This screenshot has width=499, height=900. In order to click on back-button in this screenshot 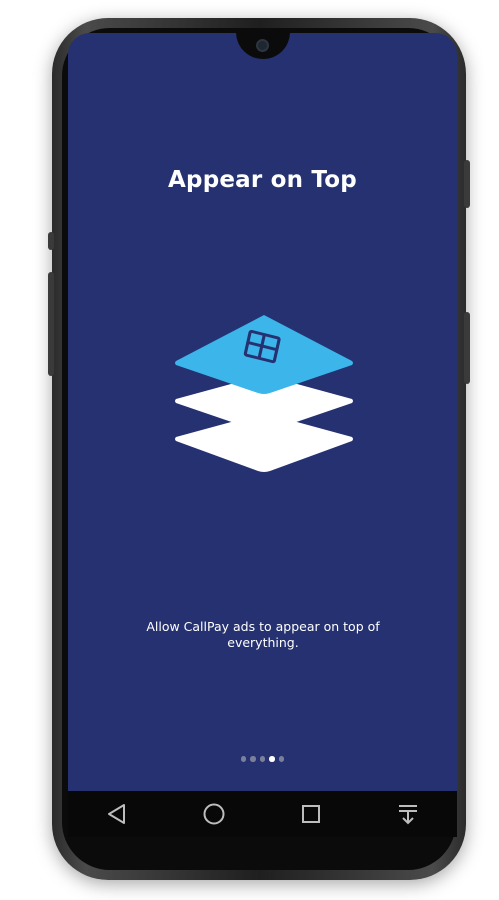, I will do `click(117, 814)`.